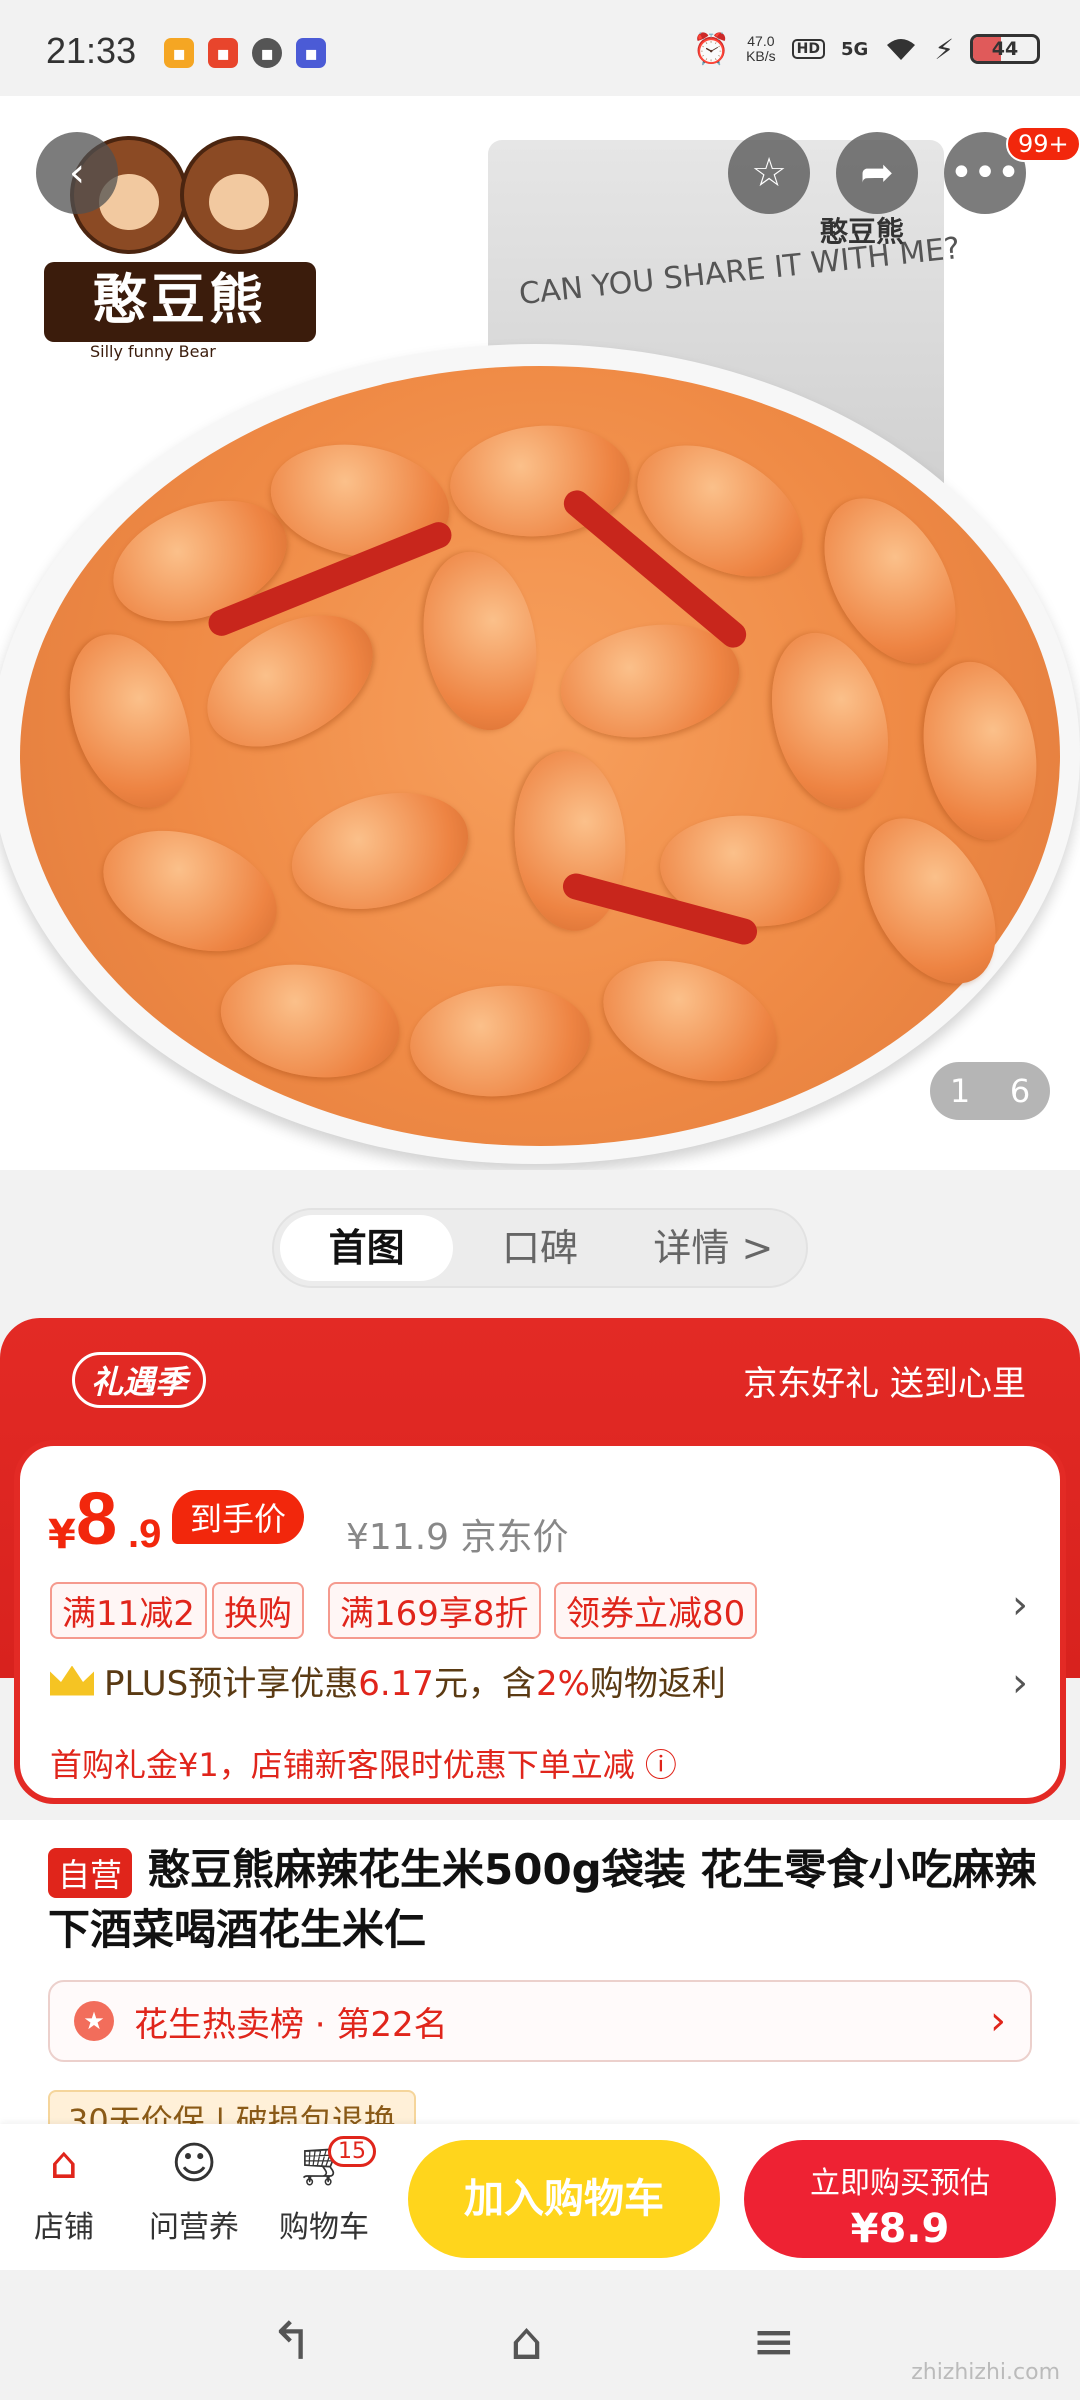 The width and height of the screenshot is (1080, 2400). I want to click on brand-logo-text: 憨豆熊, so click(180, 302).